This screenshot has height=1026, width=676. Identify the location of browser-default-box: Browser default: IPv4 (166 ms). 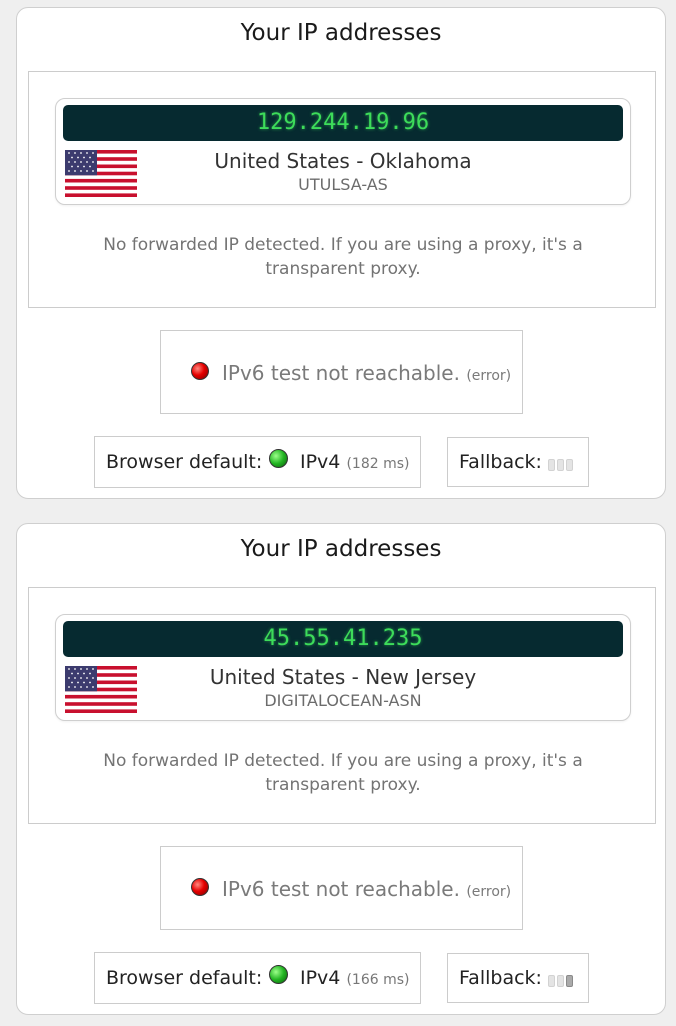
(257, 978).